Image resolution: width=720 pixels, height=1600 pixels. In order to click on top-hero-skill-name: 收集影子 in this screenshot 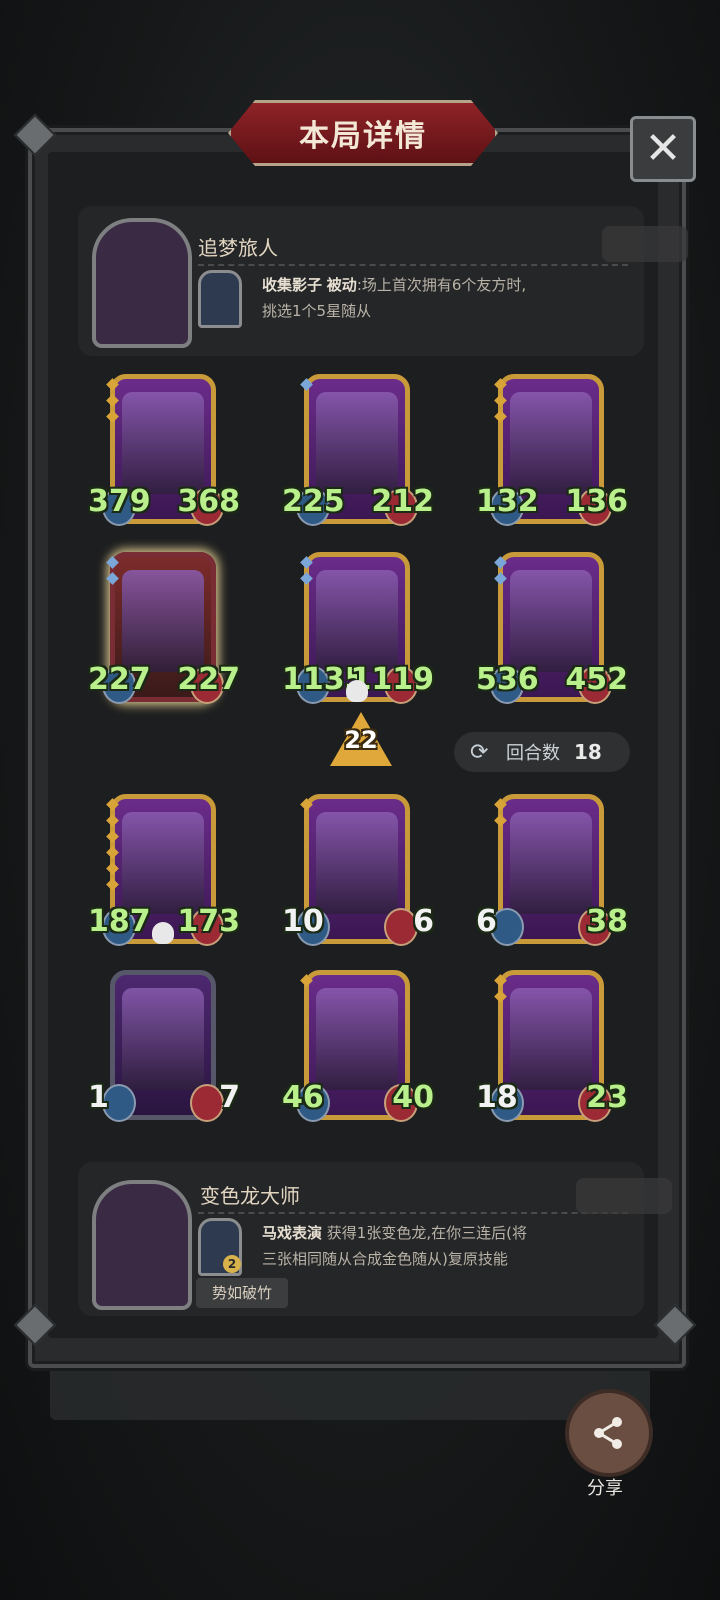, I will do `click(292, 285)`.